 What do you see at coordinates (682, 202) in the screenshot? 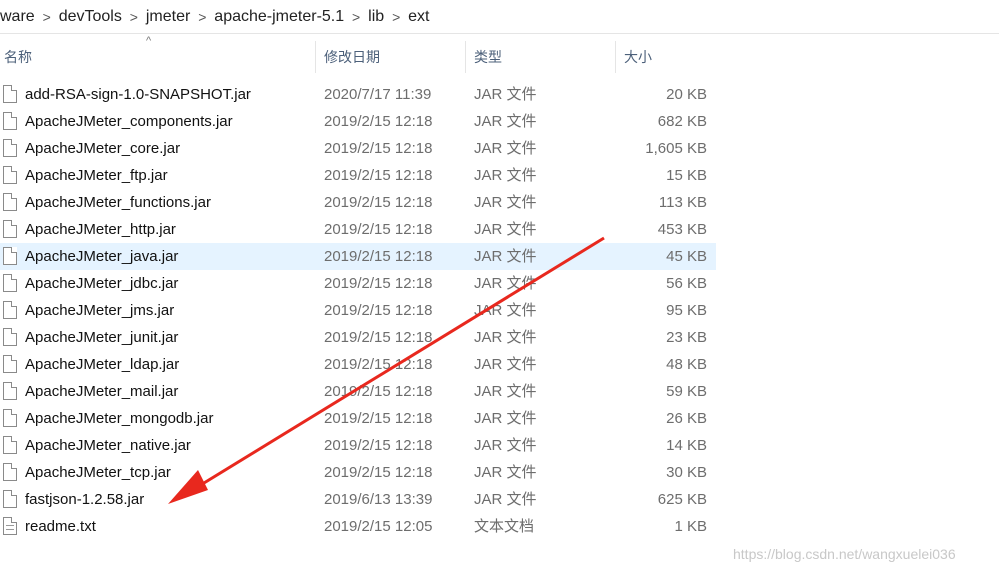
I see `file-size: 113 KB` at bounding box center [682, 202].